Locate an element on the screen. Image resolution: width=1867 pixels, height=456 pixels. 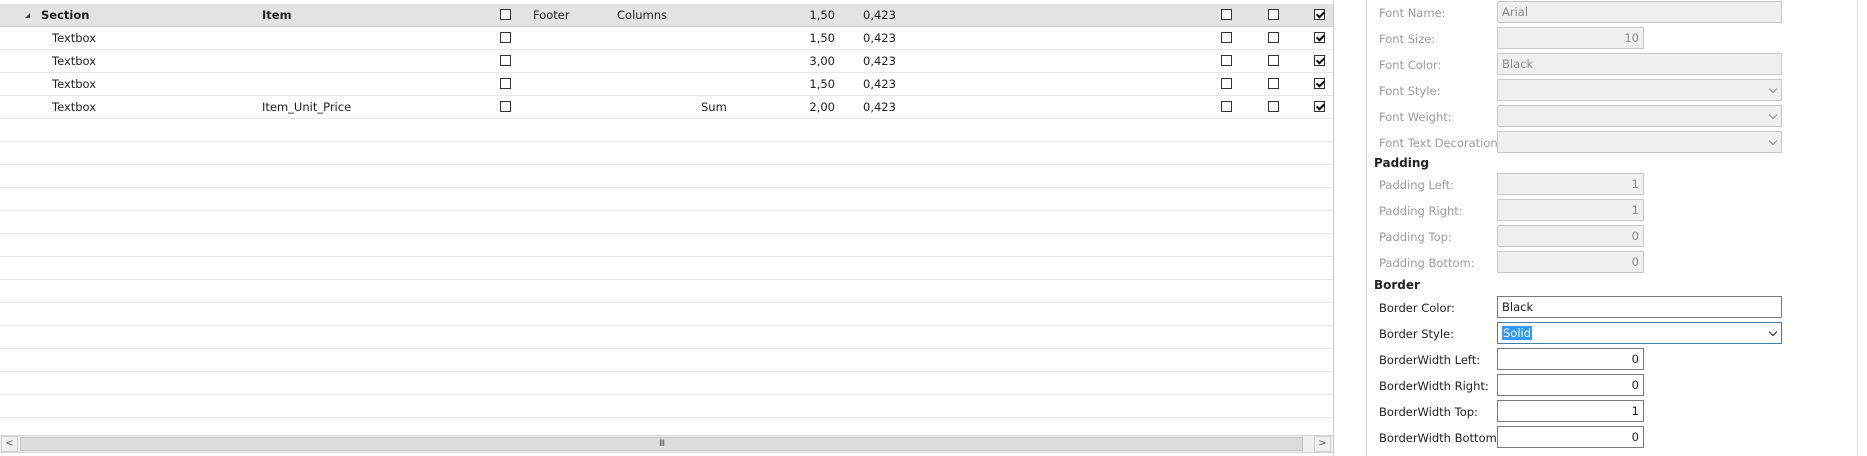
font-name-row: Font Name: Arial is located at coordinates (1617, 13).